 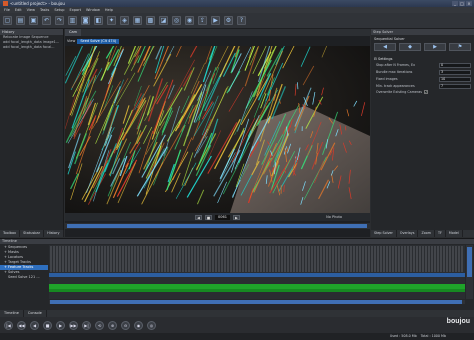 What do you see at coordinates (403, 336) in the screenshot?
I see `memory-used: Used : 508.0 Mb` at bounding box center [403, 336].